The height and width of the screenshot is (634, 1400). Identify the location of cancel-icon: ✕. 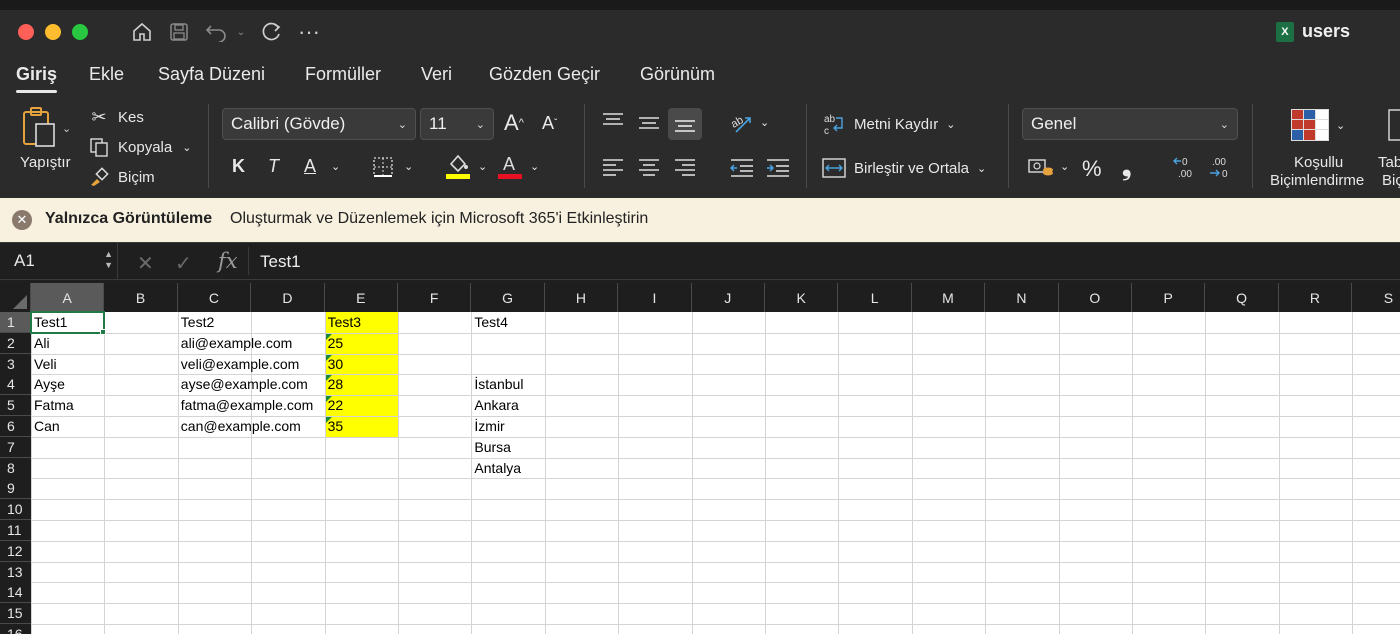
(145, 263).